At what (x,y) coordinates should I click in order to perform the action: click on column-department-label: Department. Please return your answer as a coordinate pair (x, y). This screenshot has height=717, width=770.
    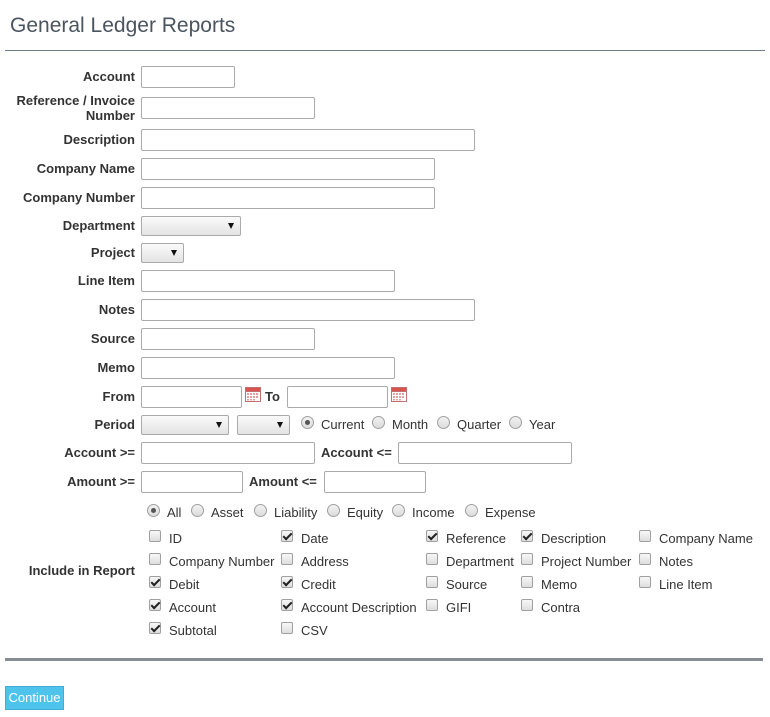
    Looking at the image, I should click on (480, 561).